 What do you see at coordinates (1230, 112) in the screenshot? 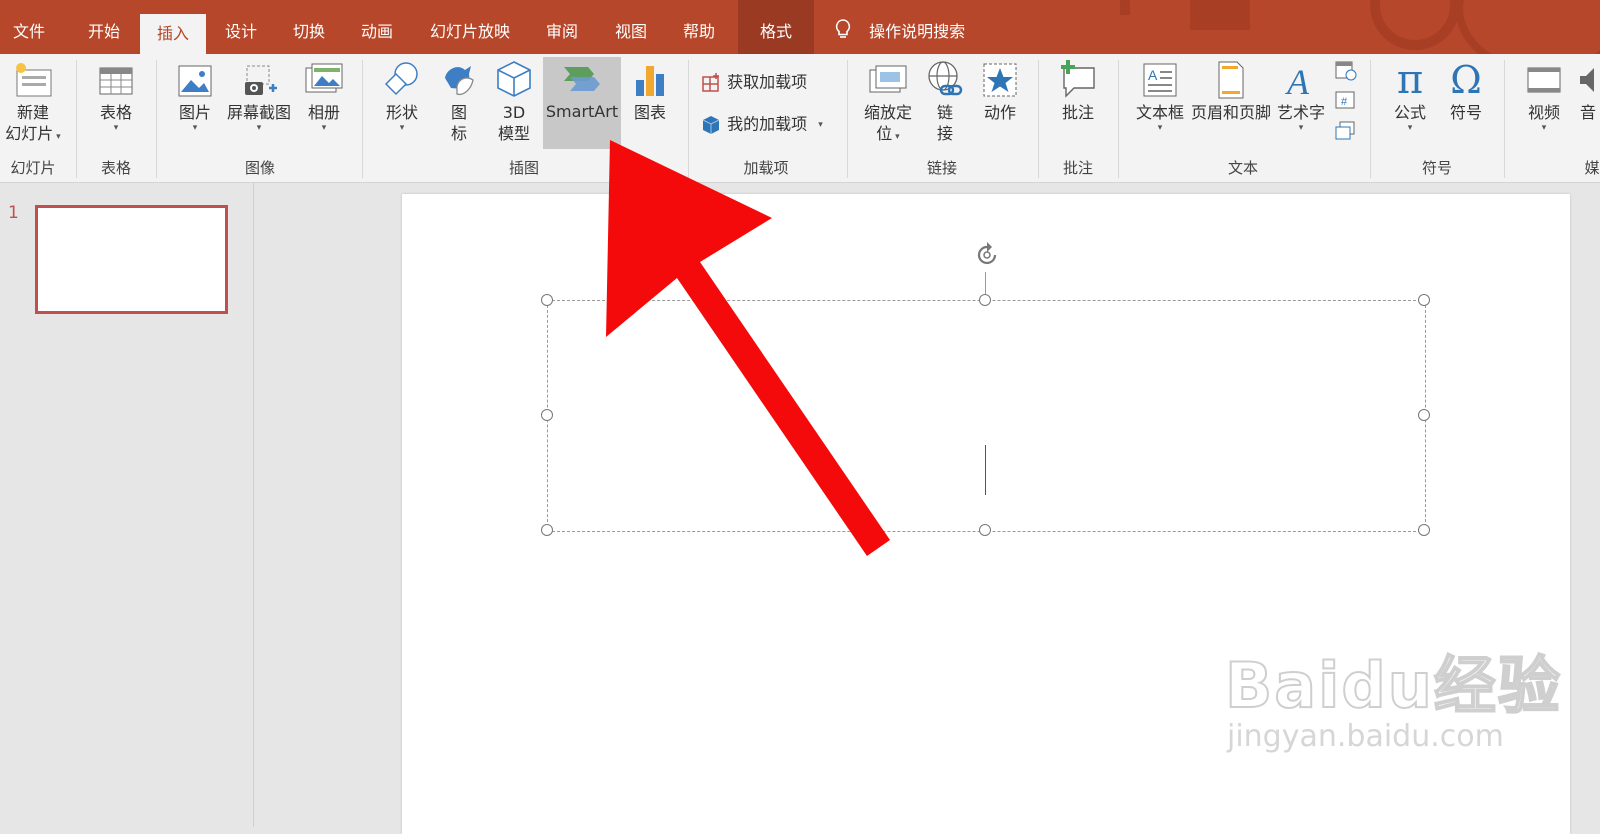
I see `header-footer-label: 页眉和页脚` at bounding box center [1230, 112].